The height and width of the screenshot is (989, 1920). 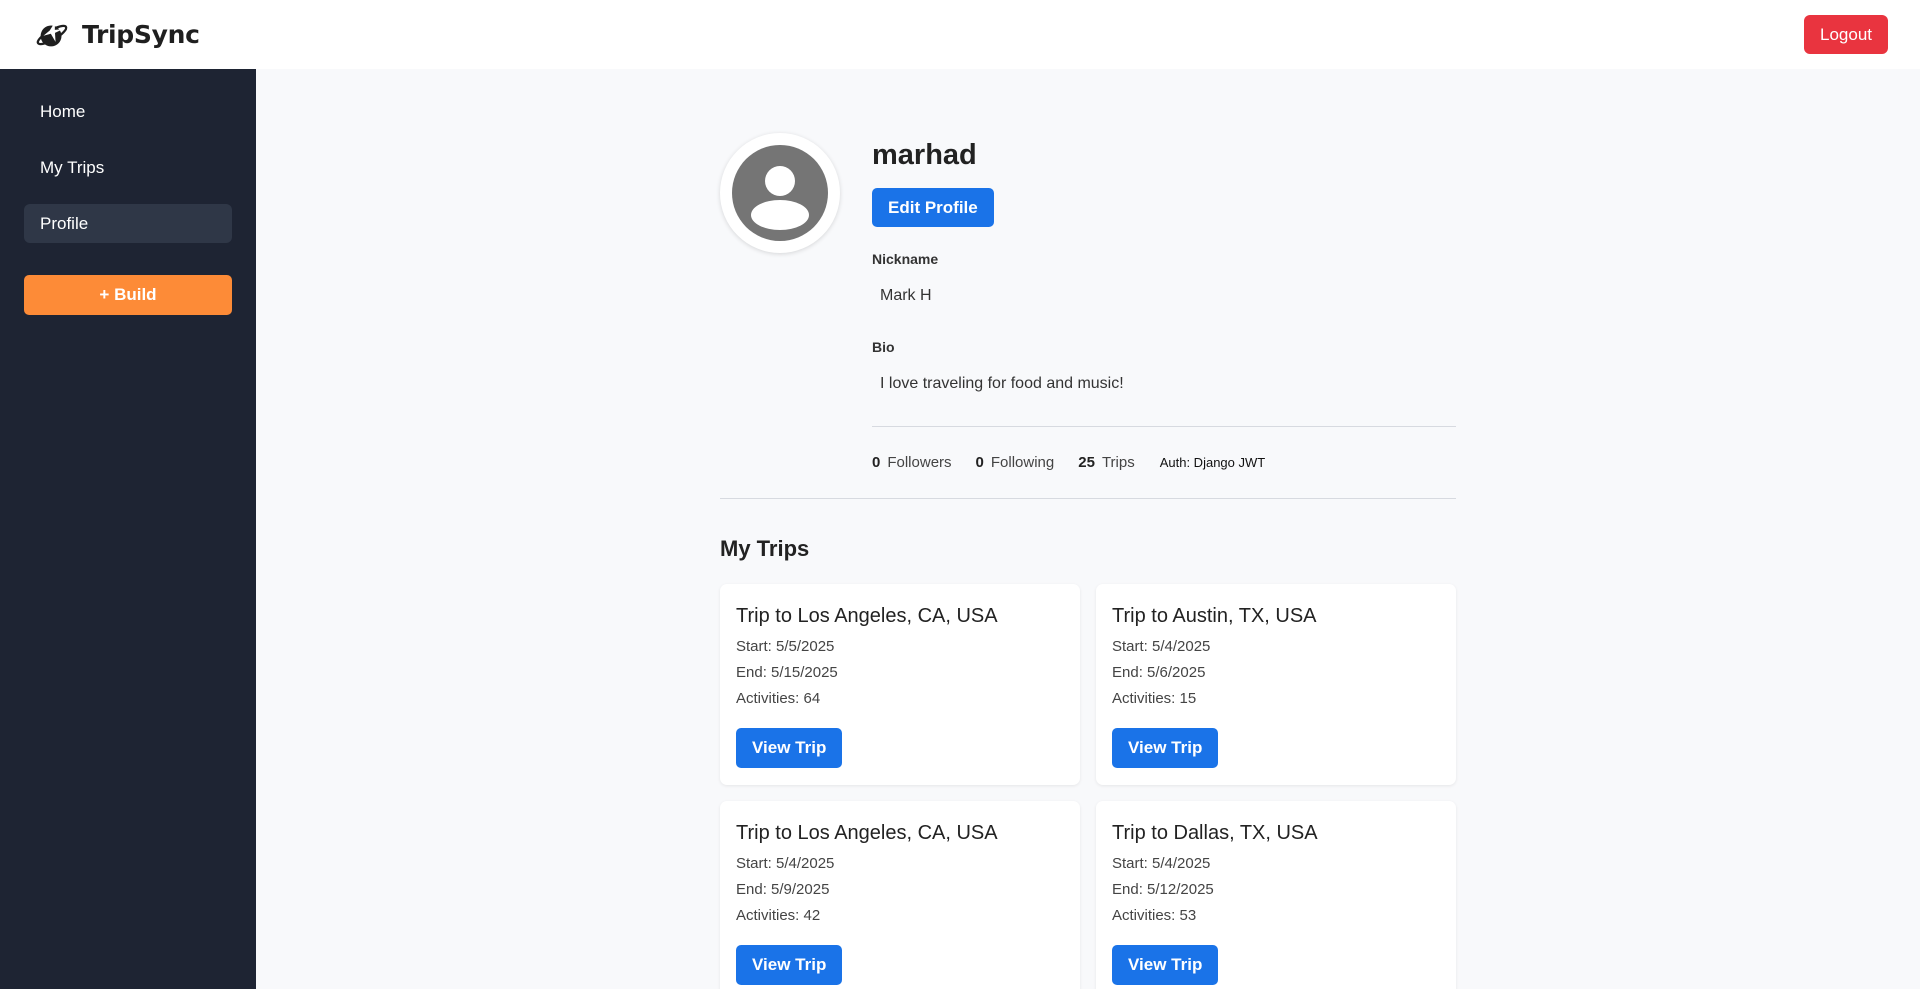 What do you see at coordinates (128, 529) in the screenshot?
I see `sidebar: Home My Trips Profile + Build` at bounding box center [128, 529].